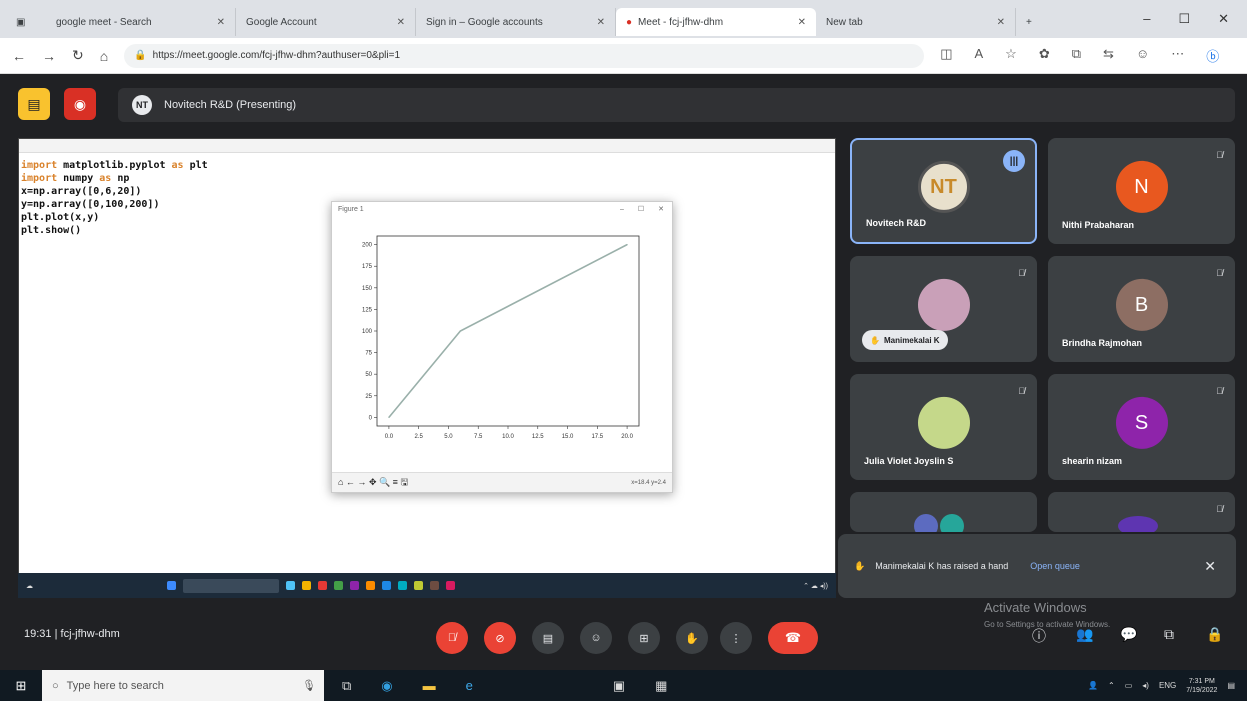  I want to click on open-queue-button: Open queue, so click(1055, 566).